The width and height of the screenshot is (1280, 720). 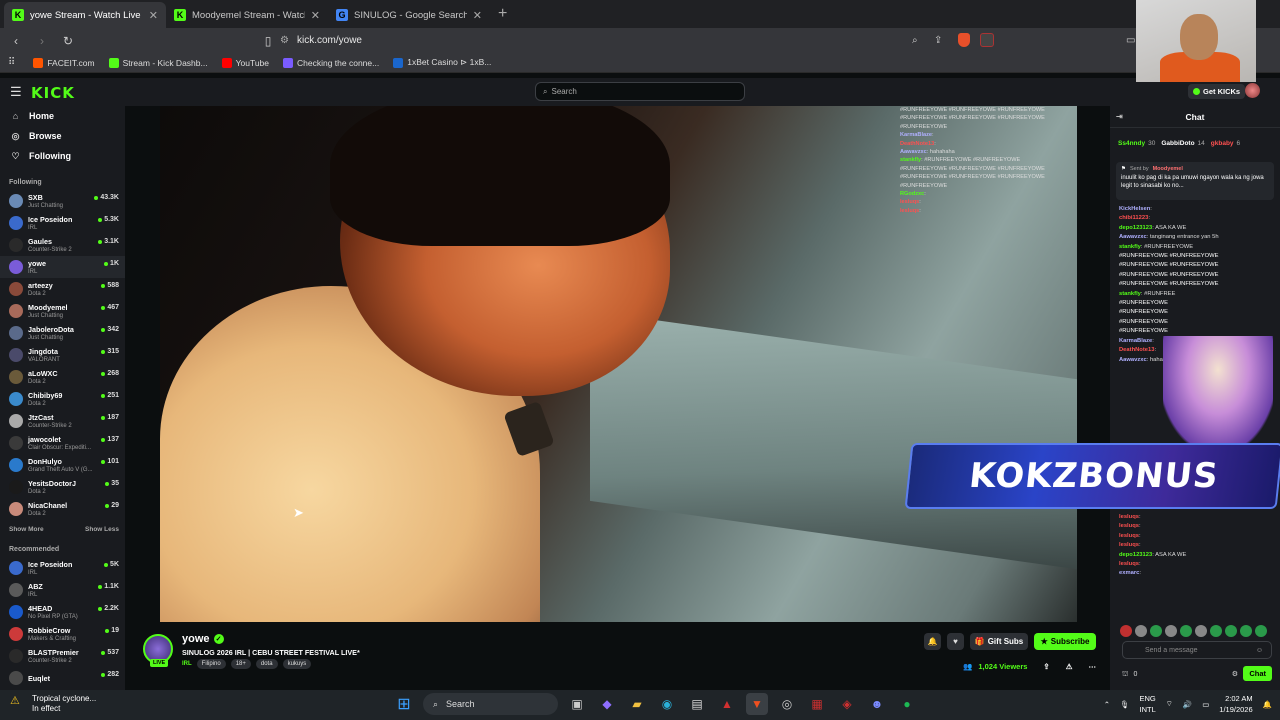 What do you see at coordinates (817, 704) in the screenshot?
I see `app-icon: ▦` at bounding box center [817, 704].